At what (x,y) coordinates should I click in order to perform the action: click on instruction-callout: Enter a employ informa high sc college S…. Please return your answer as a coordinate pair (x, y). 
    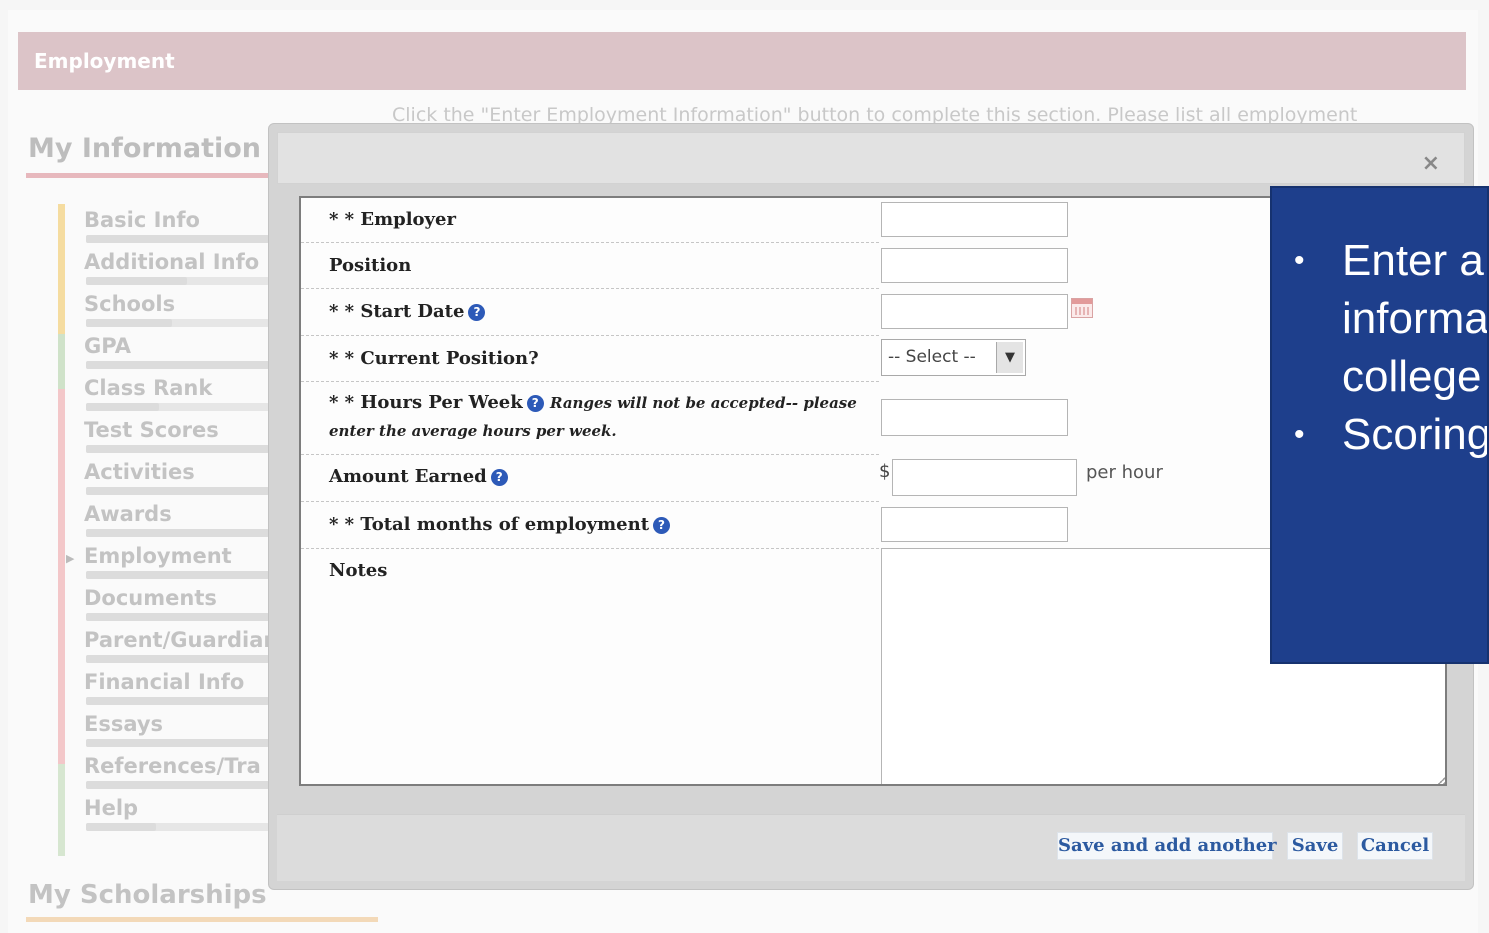
    Looking at the image, I should click on (1379, 425).